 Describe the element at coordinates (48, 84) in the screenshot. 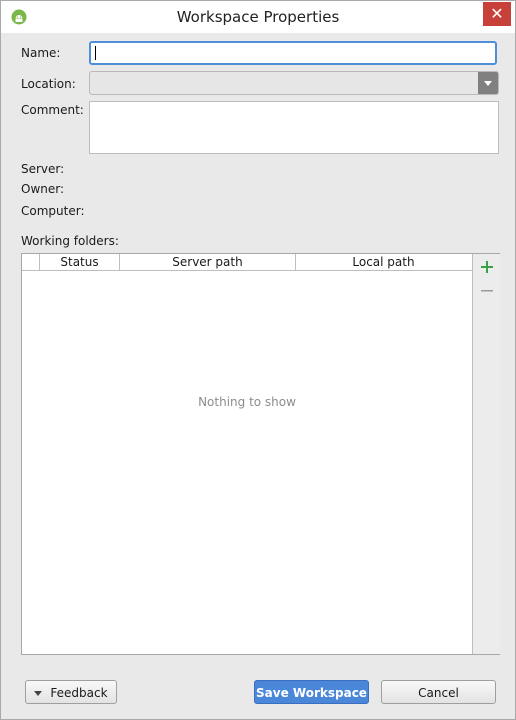

I see `location-label: Location:` at that location.